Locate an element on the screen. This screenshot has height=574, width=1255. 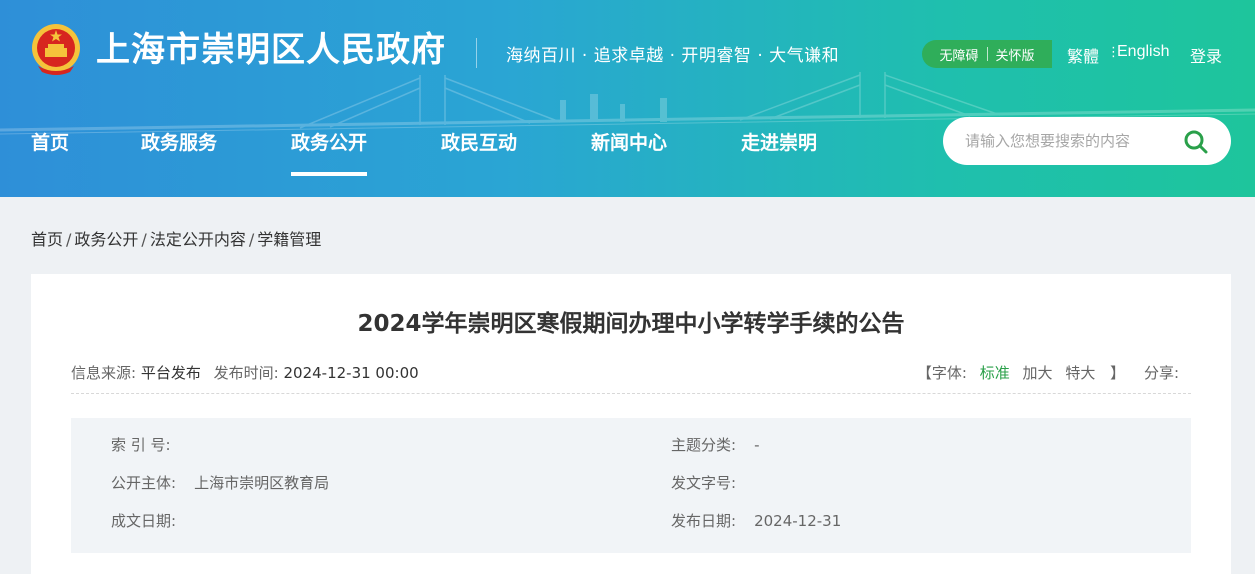
info-row: 公开主体: 上海市崇明区教育局 发文字号: is located at coordinates (631, 491).